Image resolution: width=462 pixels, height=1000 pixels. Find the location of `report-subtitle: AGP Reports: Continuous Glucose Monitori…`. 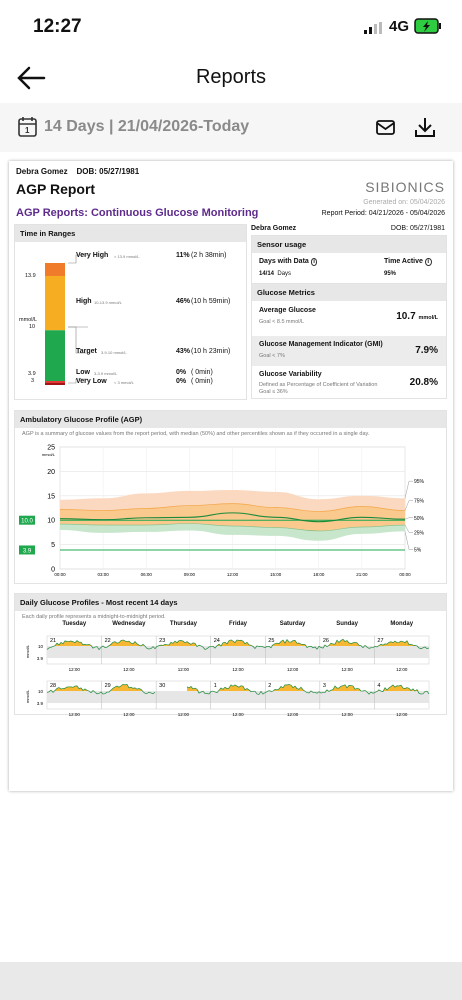

report-subtitle: AGP Reports: Continuous Glucose Monitori… is located at coordinates (137, 213).